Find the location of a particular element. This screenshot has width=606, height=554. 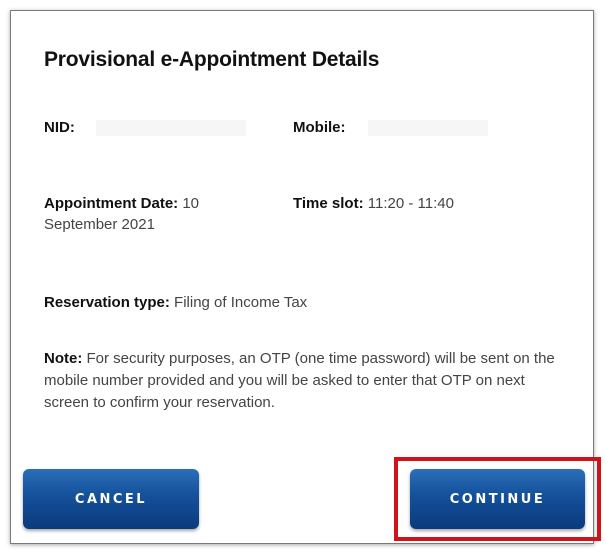

continue-button: CONTINUE is located at coordinates (497, 499).